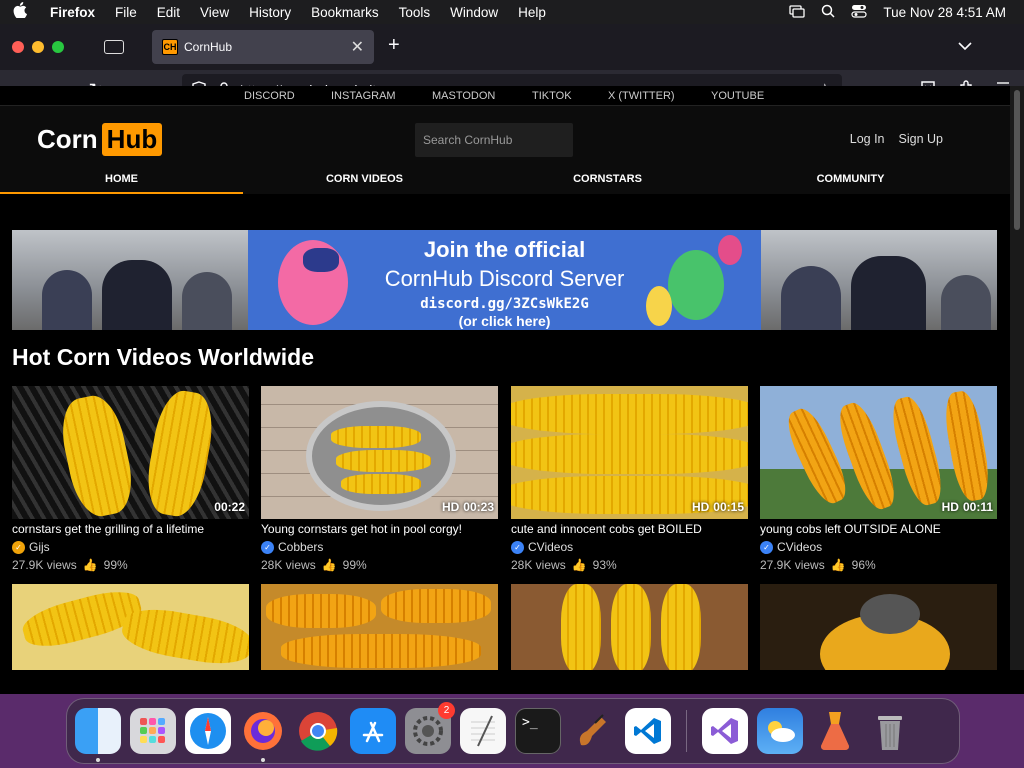  Describe the element at coordinates (263, 47) in the screenshot. I see `tab-cornhub: CH CornHub ✕` at that location.